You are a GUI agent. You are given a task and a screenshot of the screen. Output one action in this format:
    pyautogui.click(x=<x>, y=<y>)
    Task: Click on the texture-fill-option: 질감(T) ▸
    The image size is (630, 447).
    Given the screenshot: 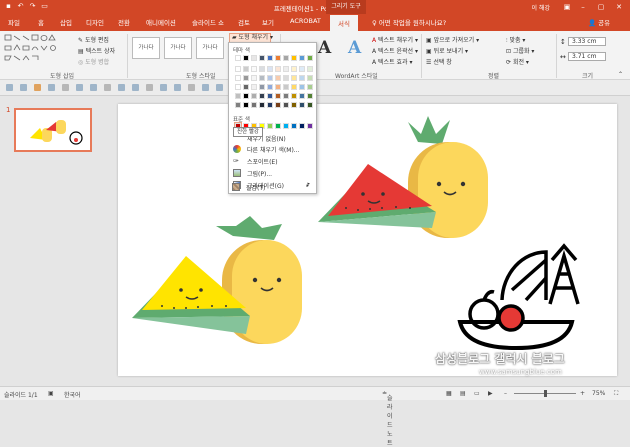 What is the action you would take?
    pyautogui.click(x=272, y=187)
    